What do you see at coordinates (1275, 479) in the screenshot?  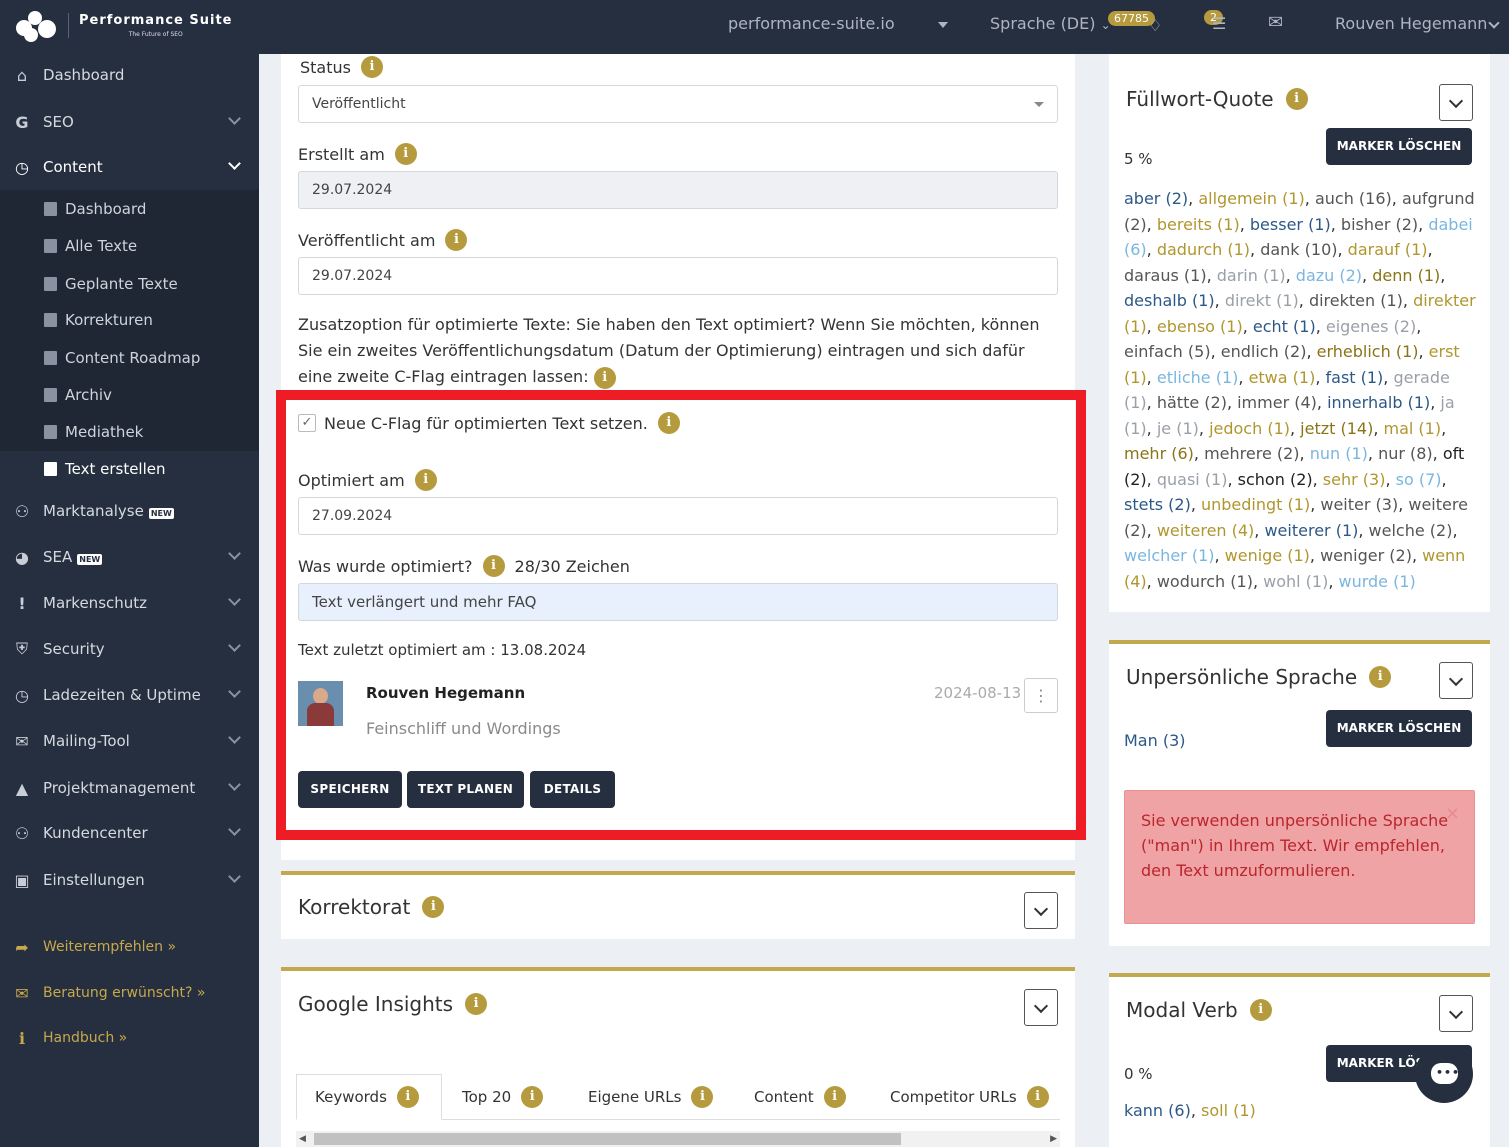 I see `filler-word: schon (2)` at bounding box center [1275, 479].